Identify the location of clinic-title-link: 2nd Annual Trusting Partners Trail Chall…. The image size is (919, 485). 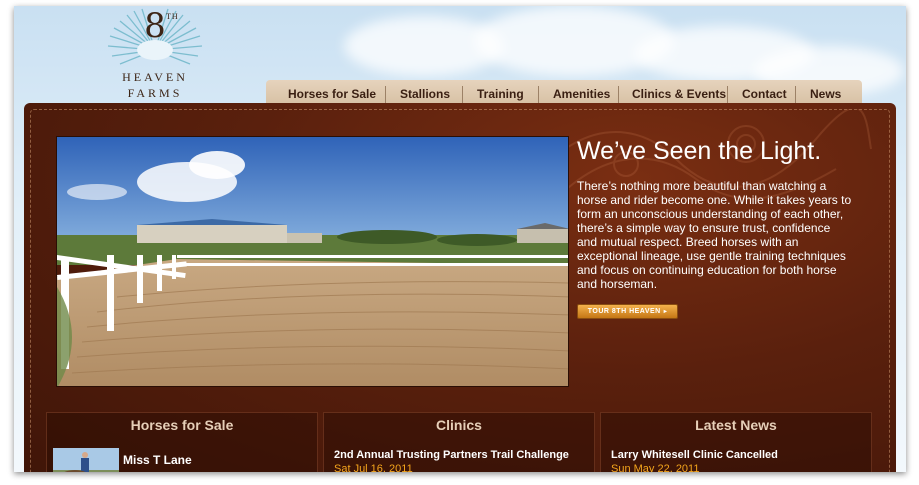
(451, 455).